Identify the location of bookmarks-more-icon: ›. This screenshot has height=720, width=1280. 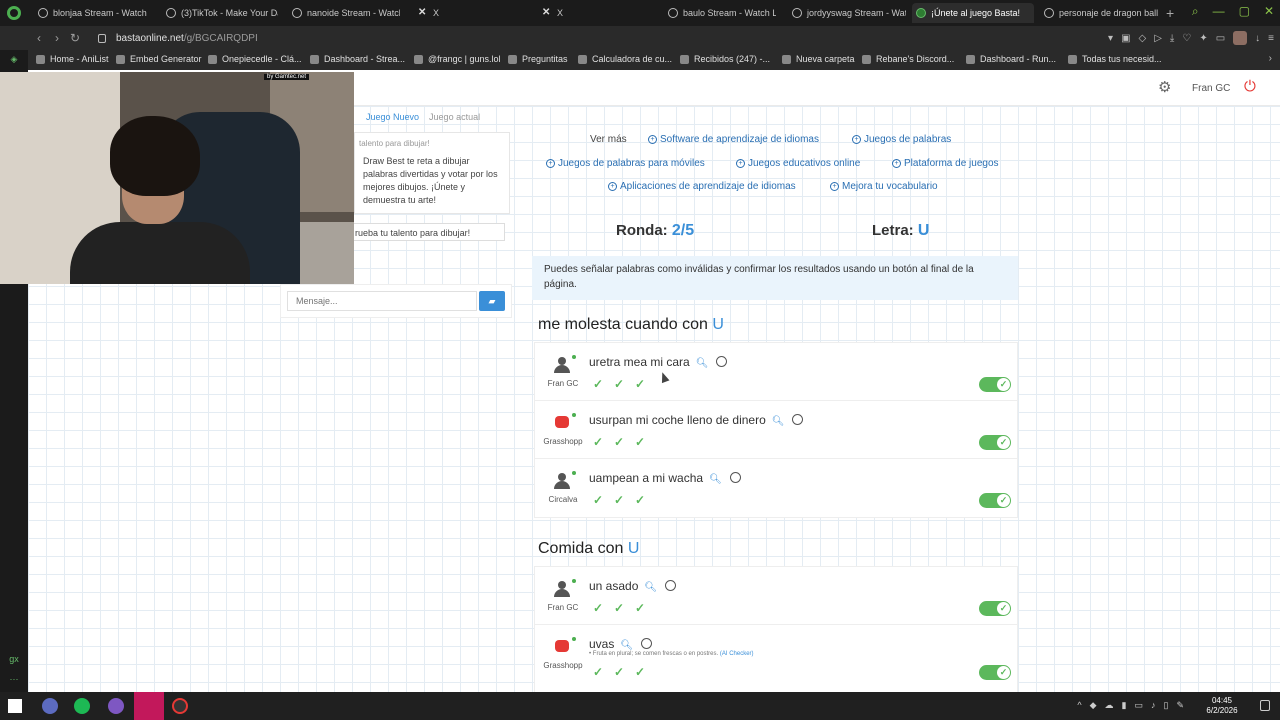
(1270, 58).